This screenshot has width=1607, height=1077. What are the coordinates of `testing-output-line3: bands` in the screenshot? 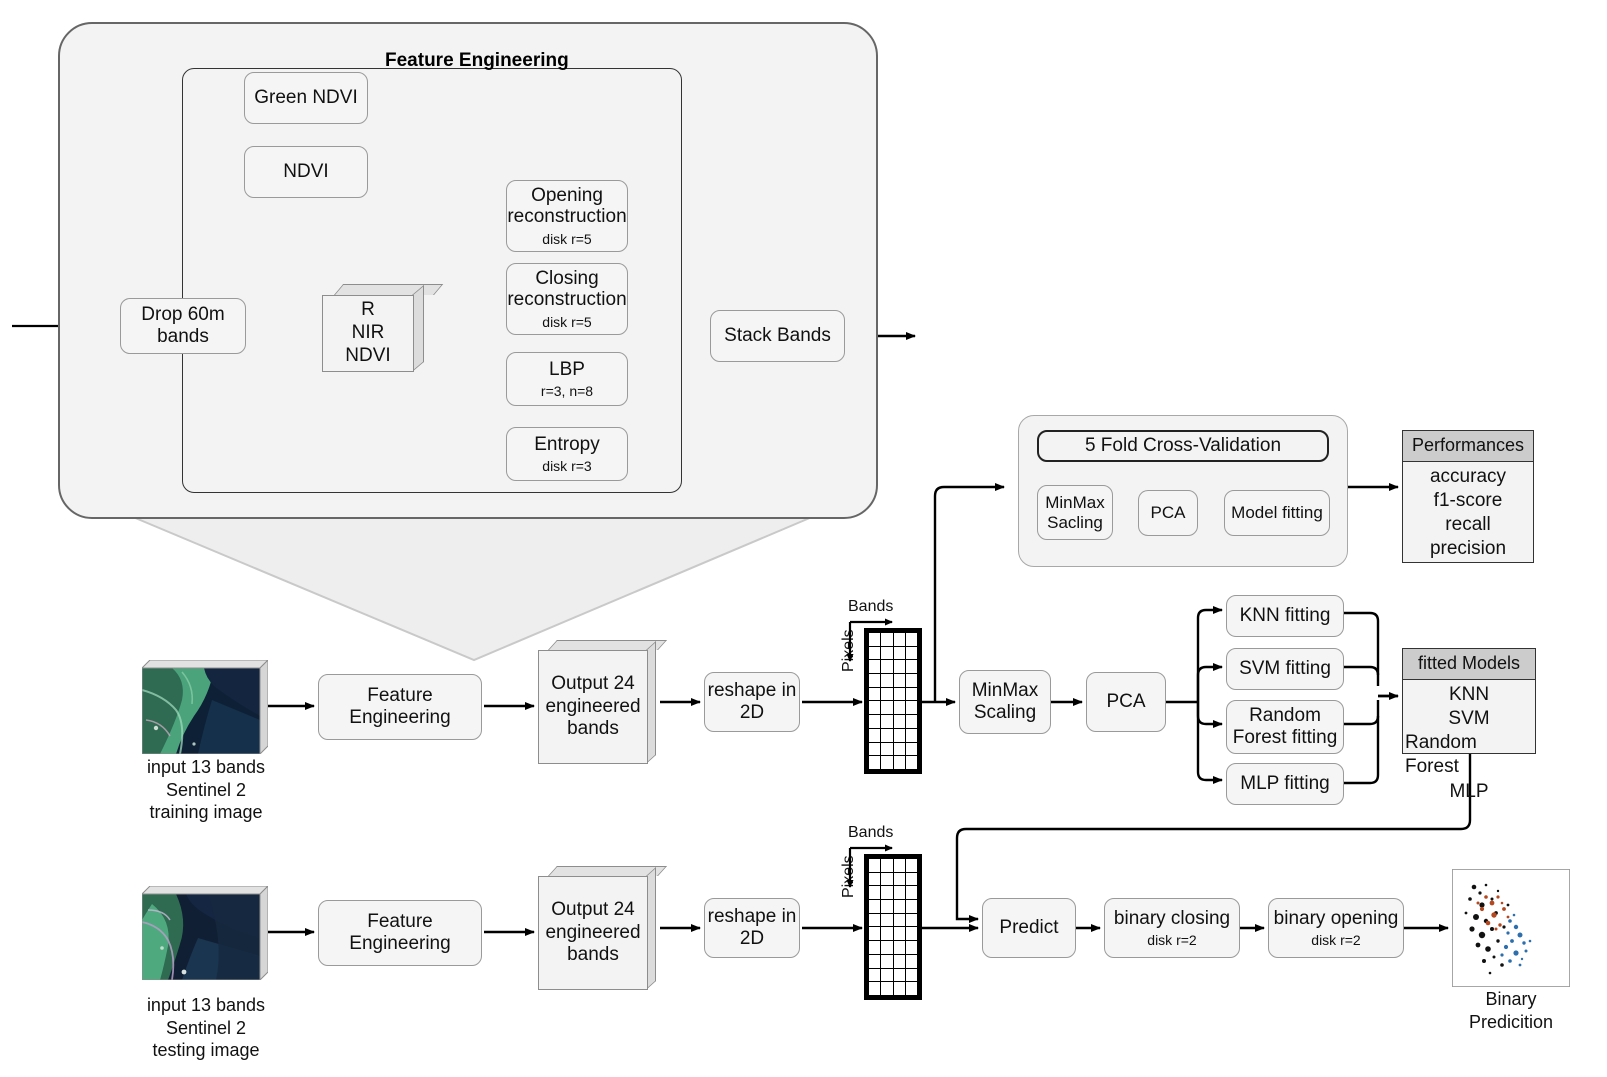 It's located at (593, 955).